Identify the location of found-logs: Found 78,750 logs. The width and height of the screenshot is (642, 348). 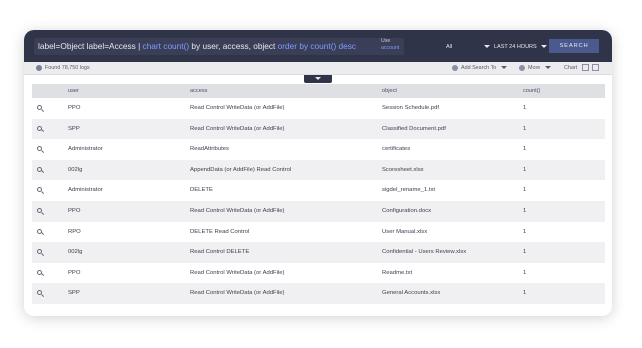
(63, 68).